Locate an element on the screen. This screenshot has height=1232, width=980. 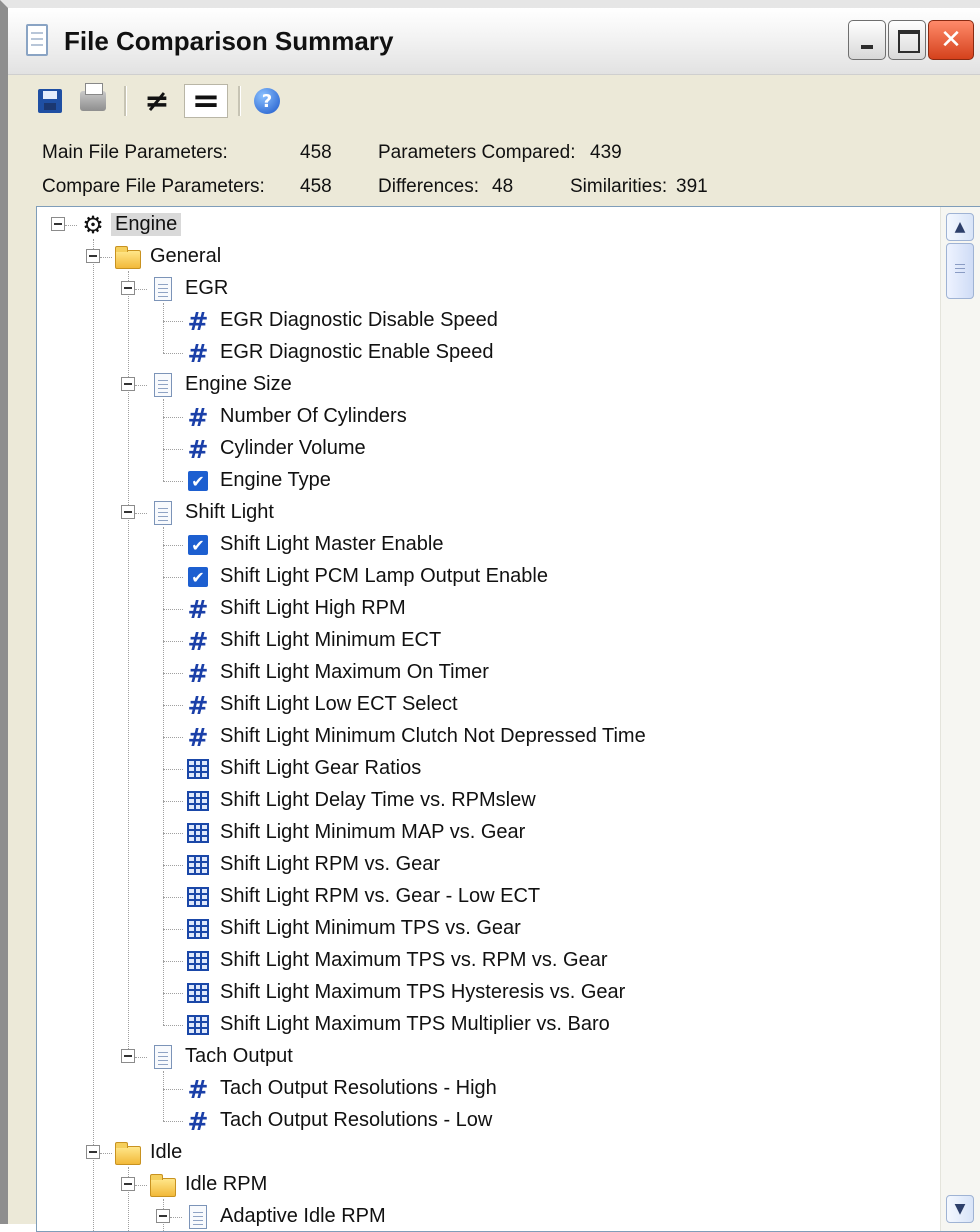
scroll-up-button: ▲ is located at coordinates (960, 227).